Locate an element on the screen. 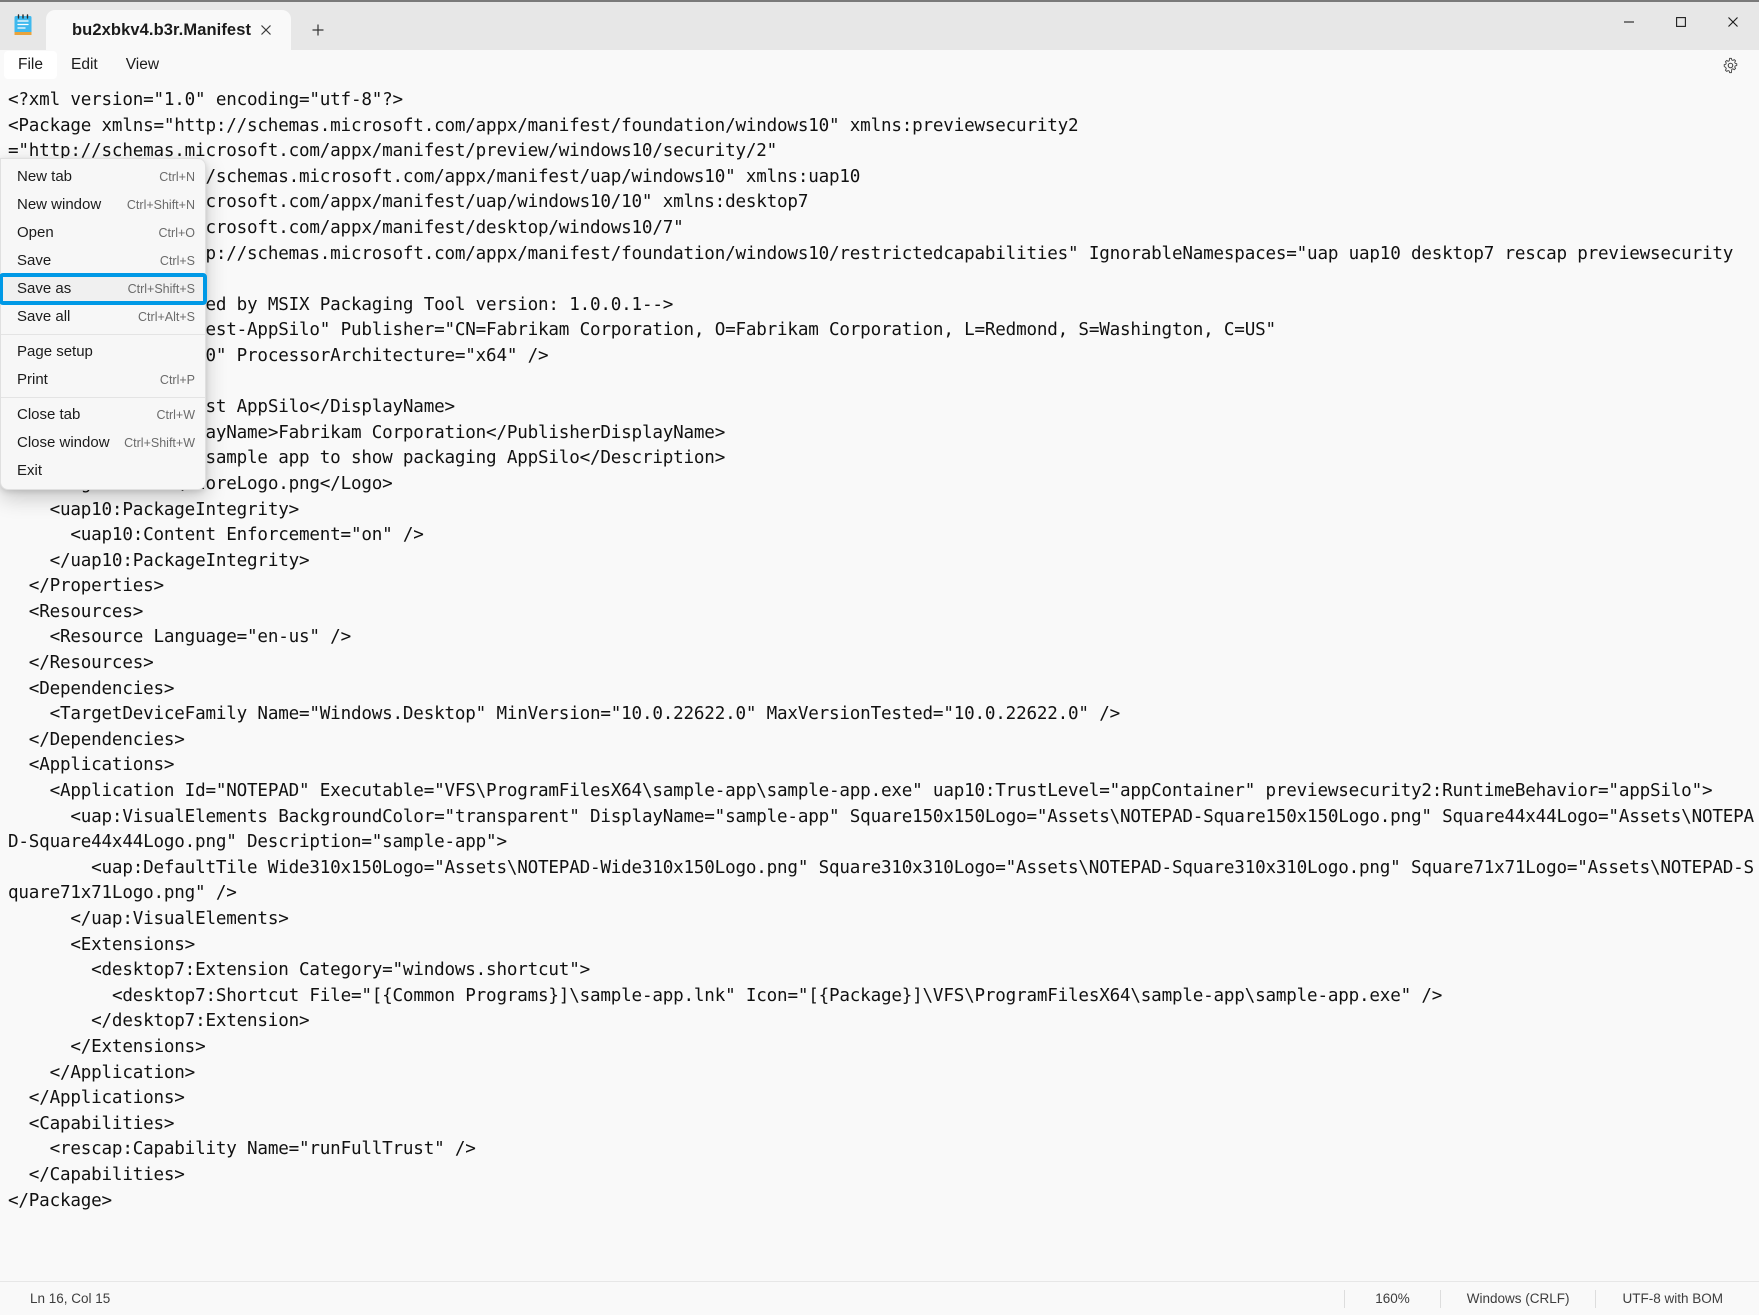 This screenshot has height=1315, width=1759. menu-item-shortcut: Ctrl+Shift+N is located at coordinates (160, 205).